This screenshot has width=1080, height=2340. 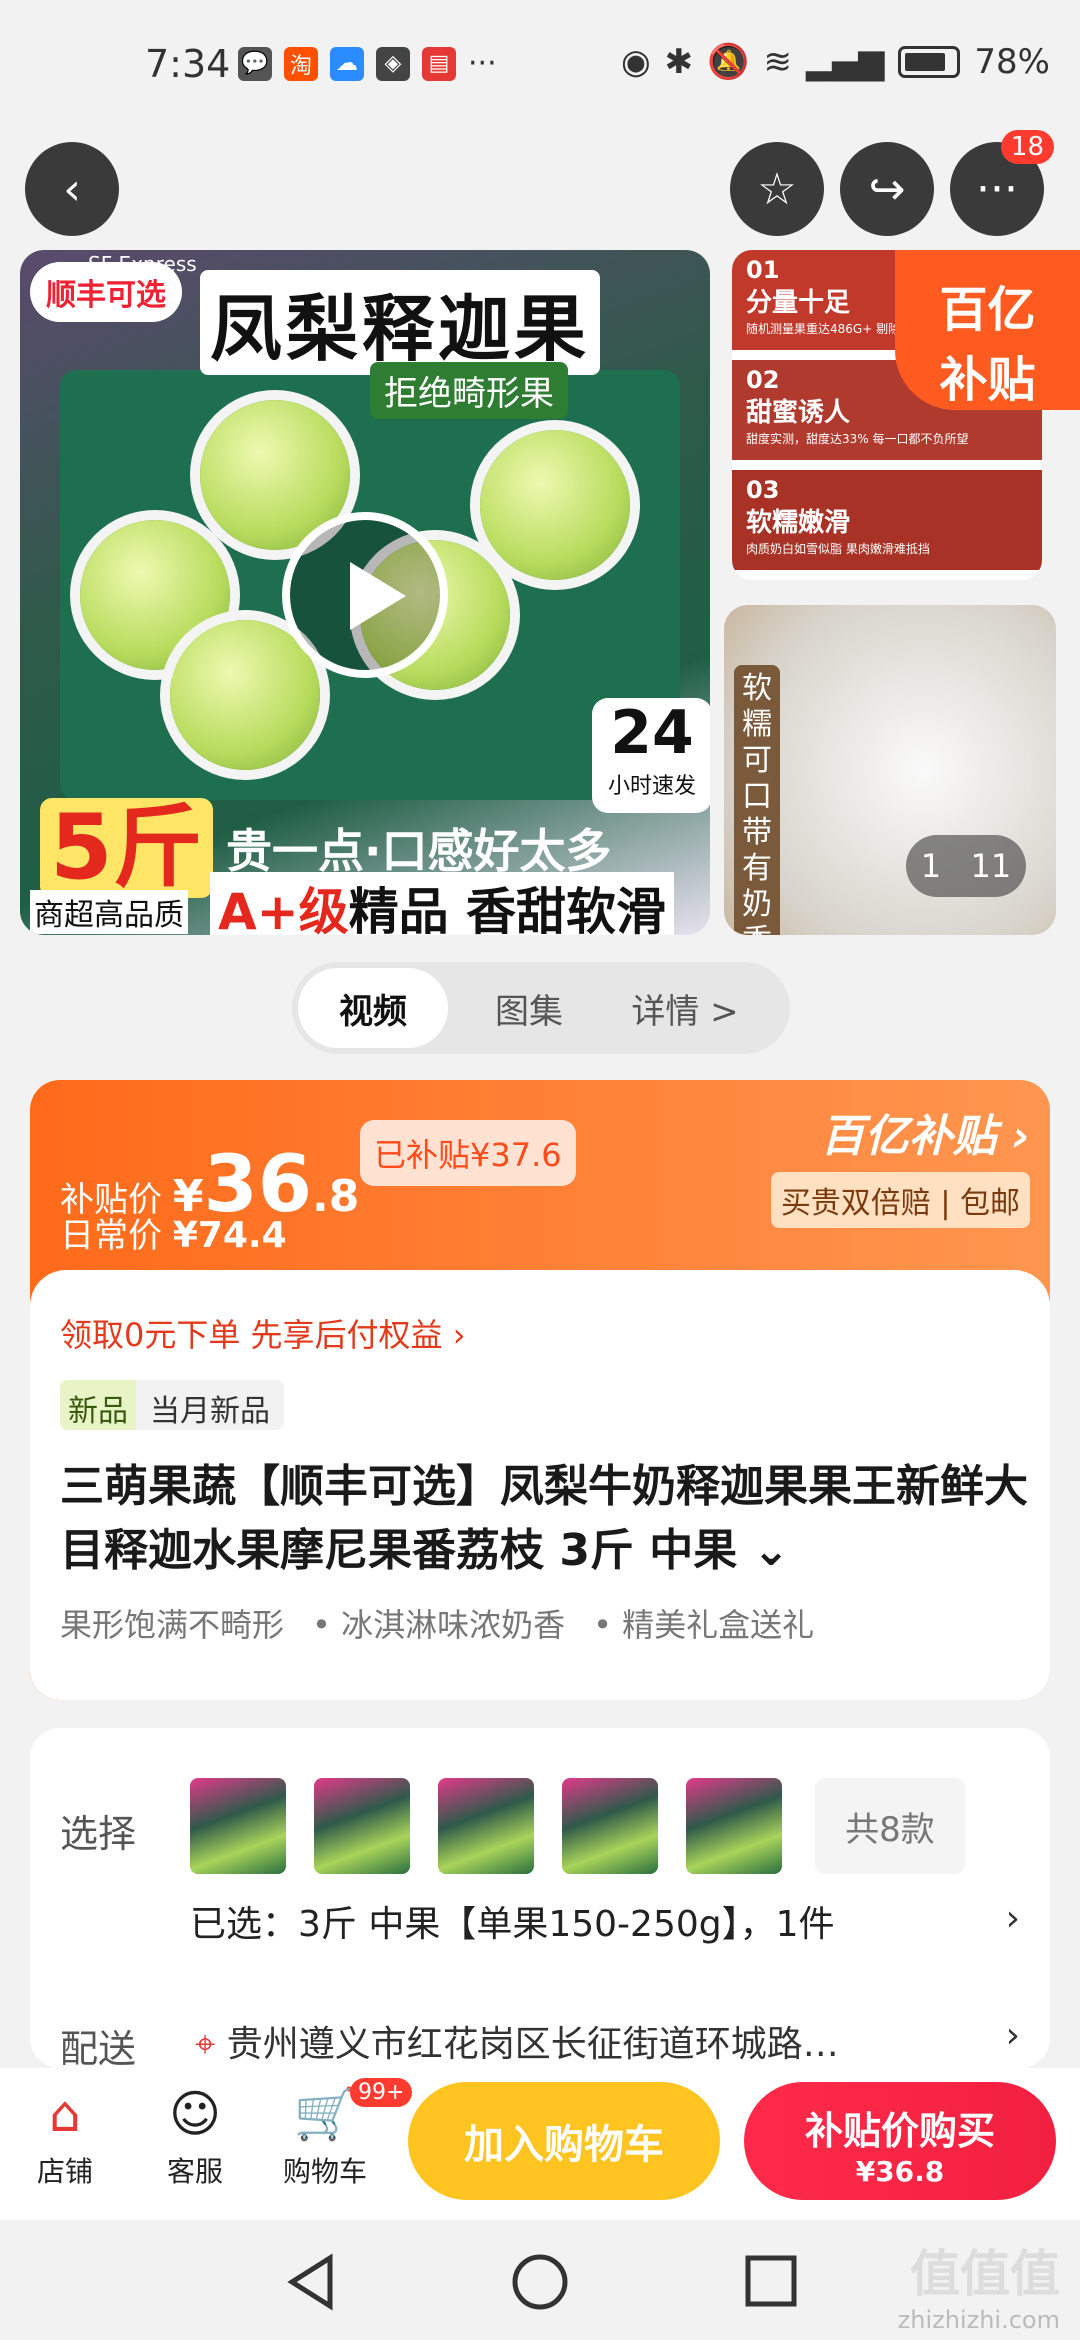 I want to click on watermark: 值值值 zhizhizhi.com, so click(x=978, y=2289).